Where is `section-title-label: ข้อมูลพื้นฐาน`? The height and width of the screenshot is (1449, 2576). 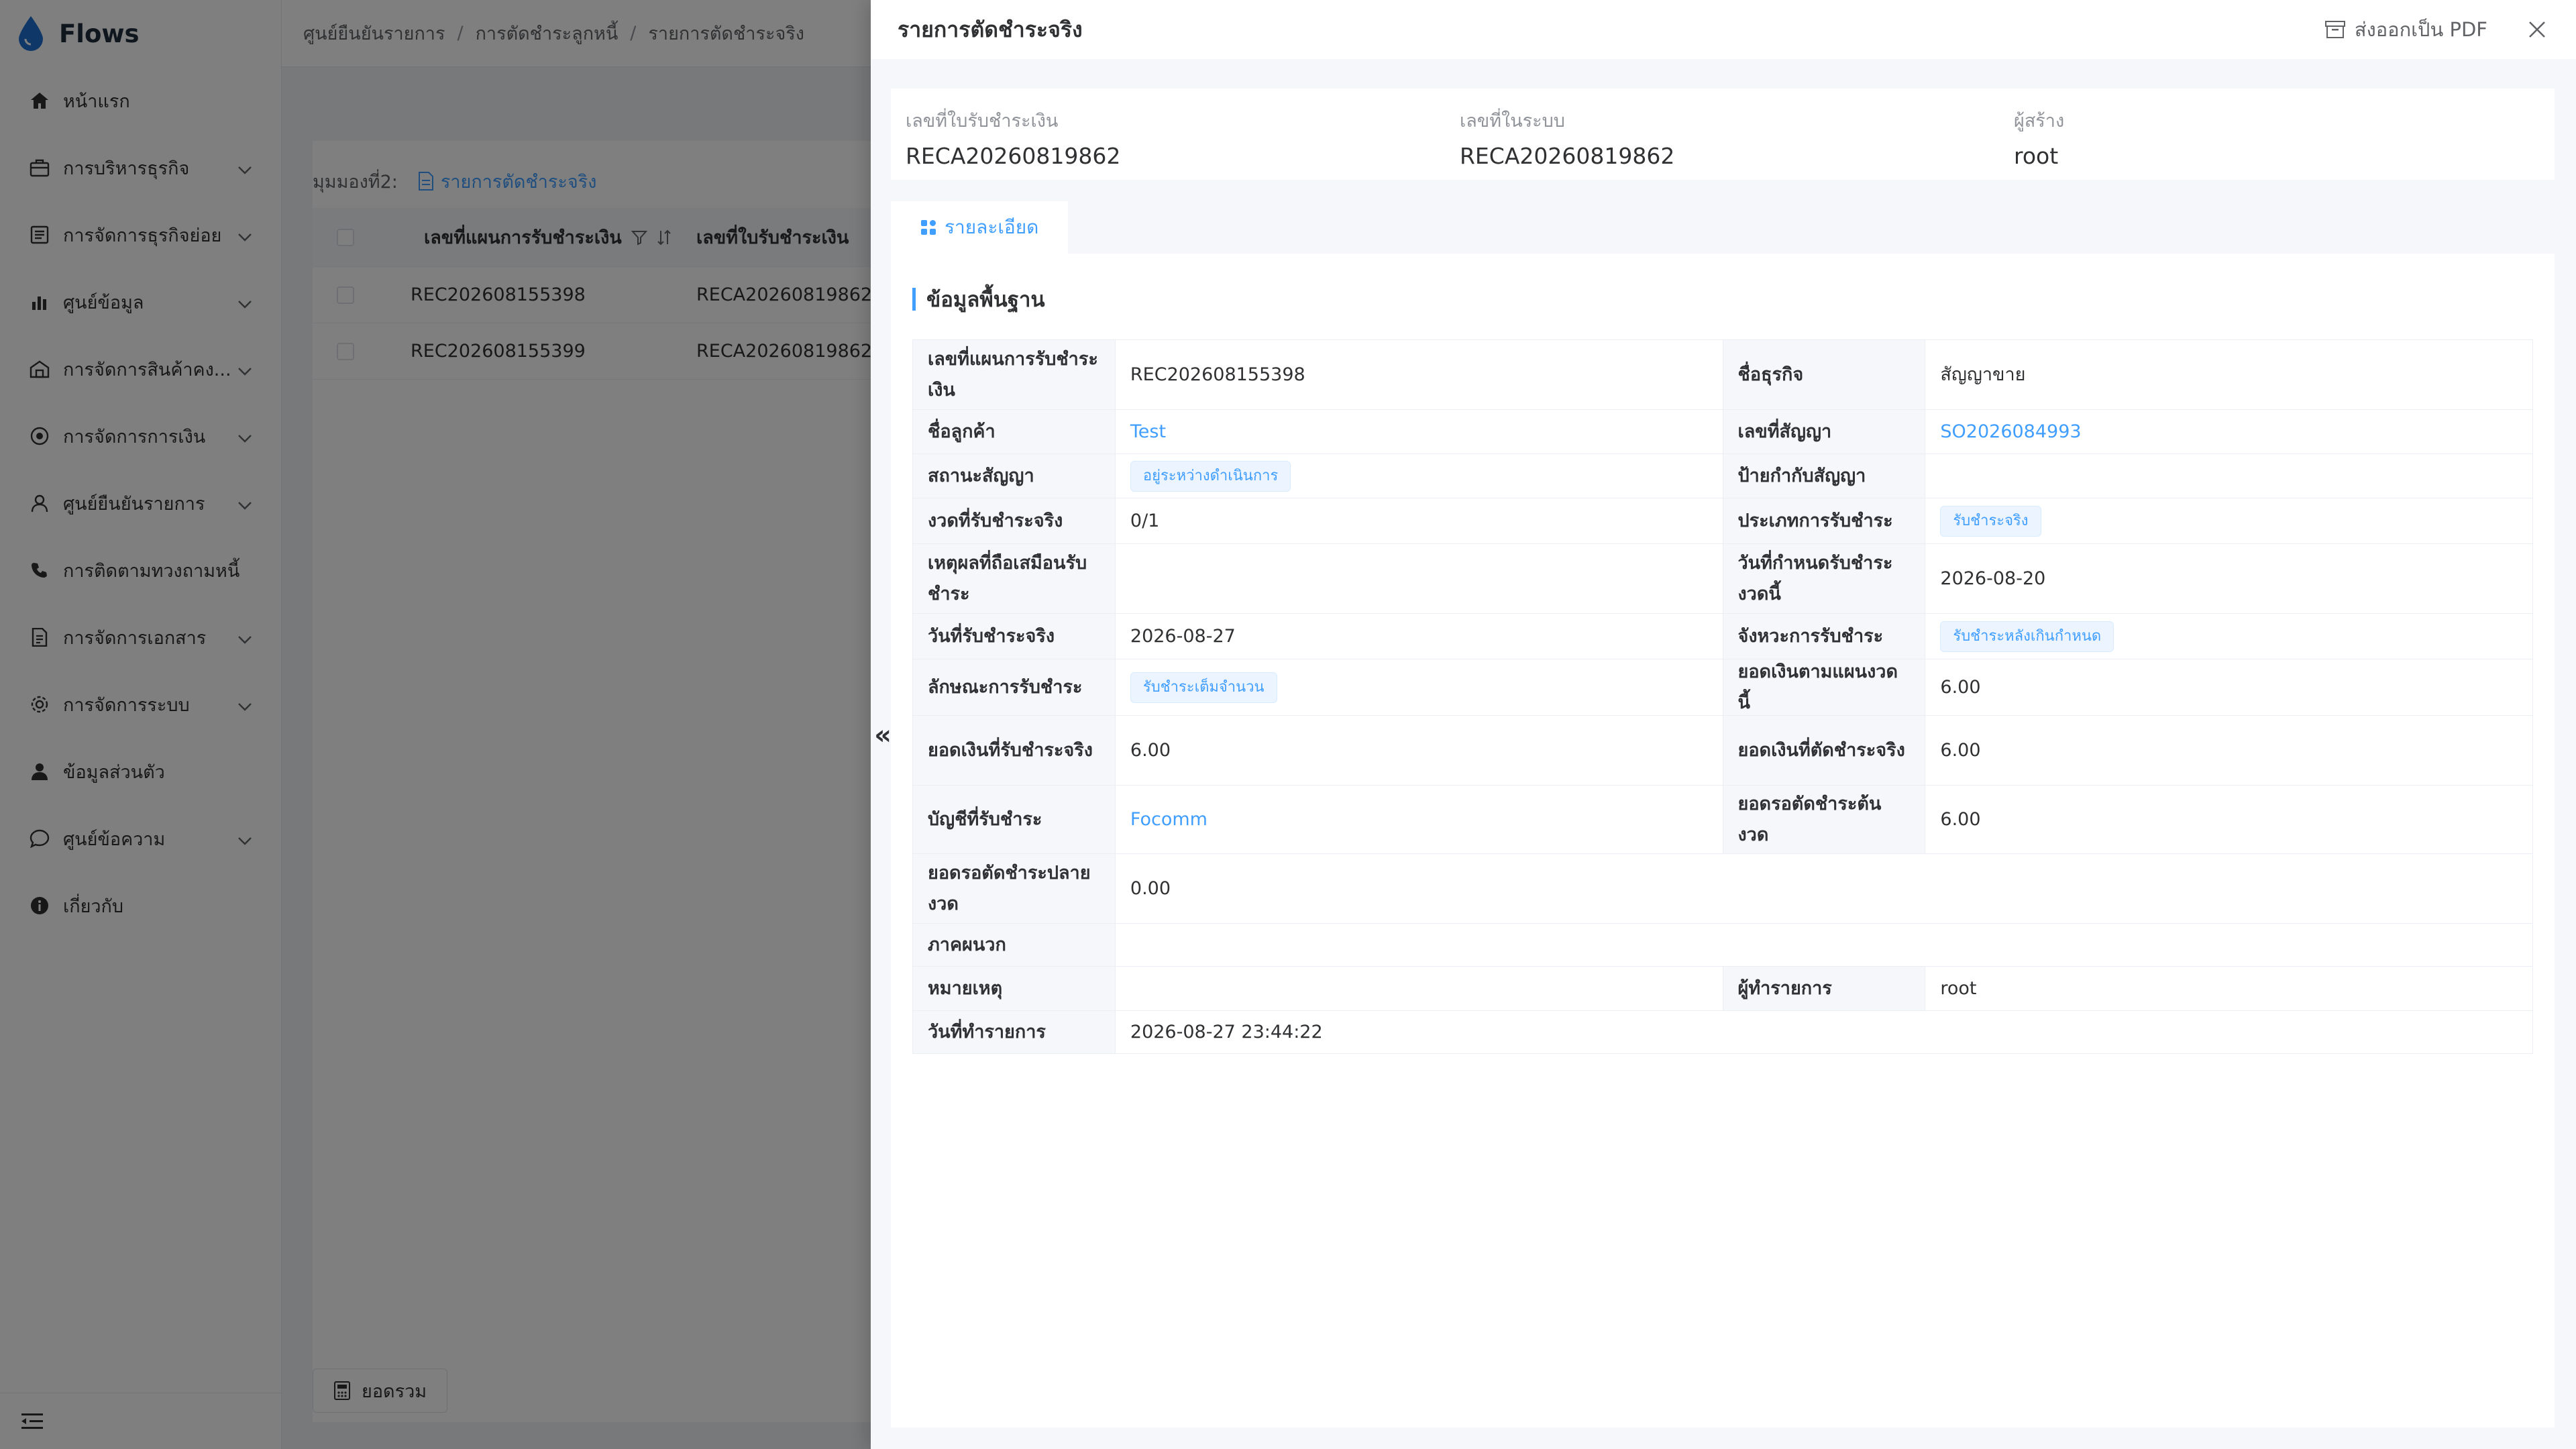
section-title-label: ข้อมูลพื้นฐาน is located at coordinates (985, 300).